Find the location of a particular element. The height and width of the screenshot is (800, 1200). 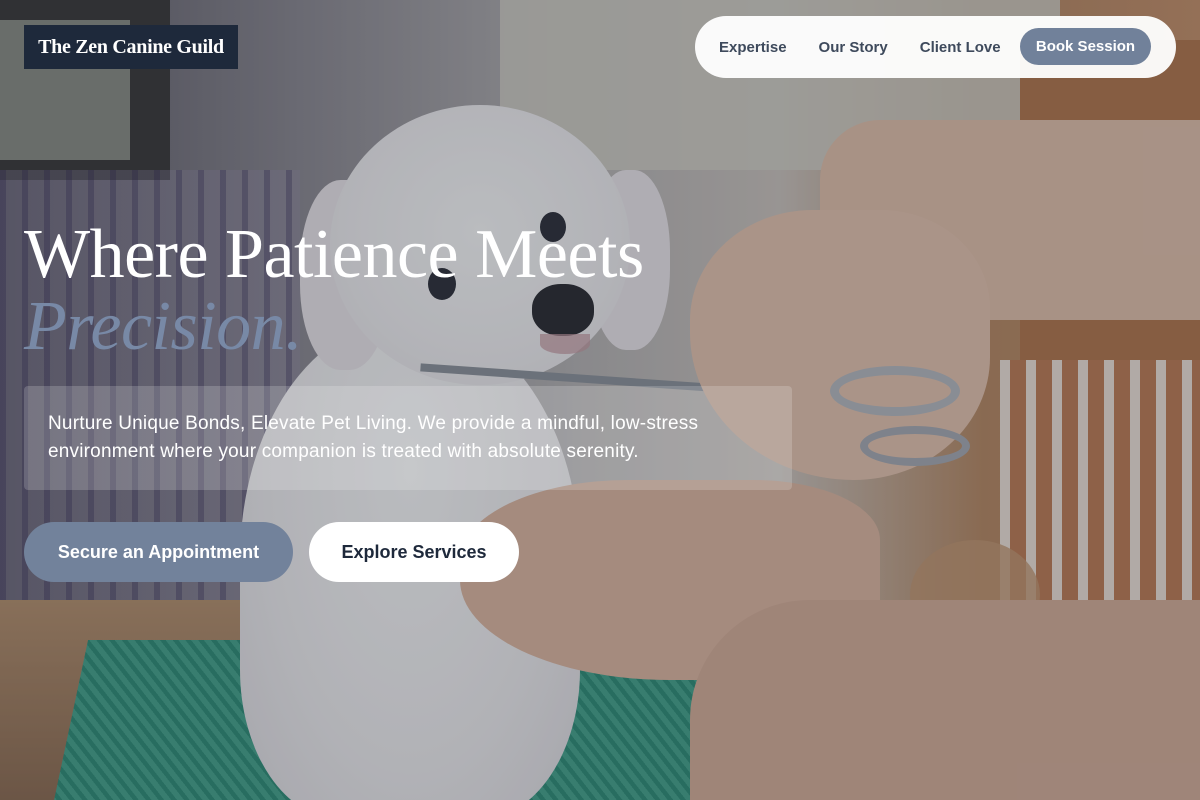

explore-services-button: Explore Services is located at coordinates (414, 552).